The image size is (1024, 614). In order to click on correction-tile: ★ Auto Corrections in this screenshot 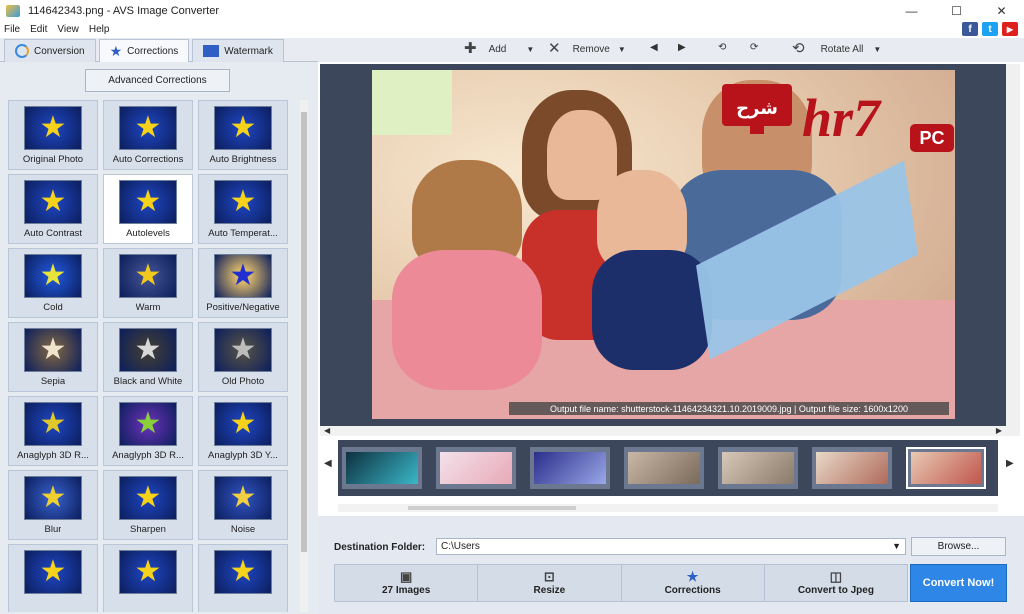, I will do `click(148, 135)`.